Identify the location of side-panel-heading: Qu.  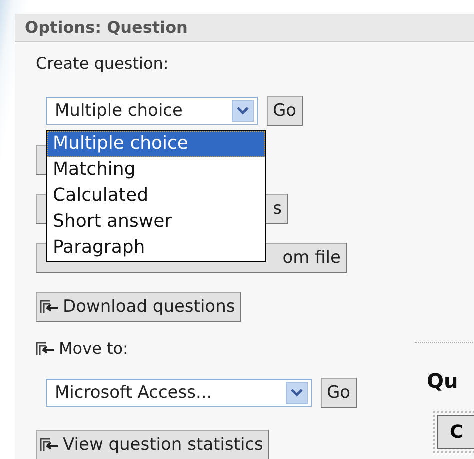
(442, 381).